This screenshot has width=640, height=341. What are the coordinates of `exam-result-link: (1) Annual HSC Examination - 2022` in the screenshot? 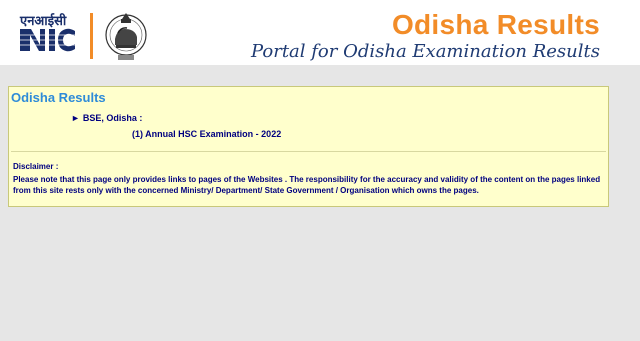 It's located at (206, 134).